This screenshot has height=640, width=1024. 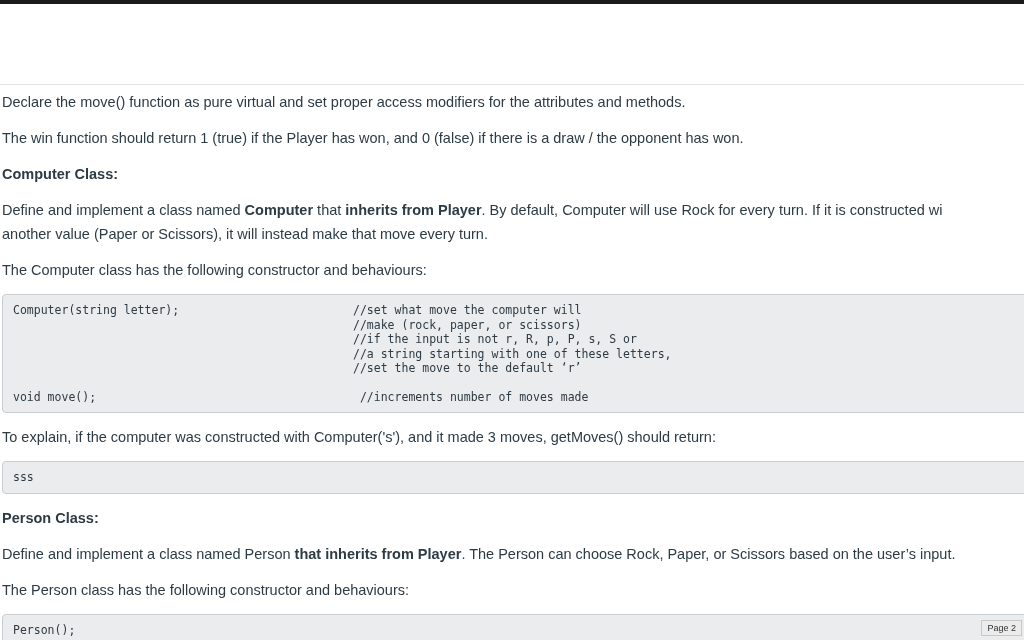 What do you see at coordinates (512, 339) in the screenshot?
I see `code-comment: //set what move the computer will //make (rock, paper, or scissors) //if the input is not r, R, p, P, s, S or //a string starting with one of these letters, //set the move to the default ‘r’` at bounding box center [512, 339].